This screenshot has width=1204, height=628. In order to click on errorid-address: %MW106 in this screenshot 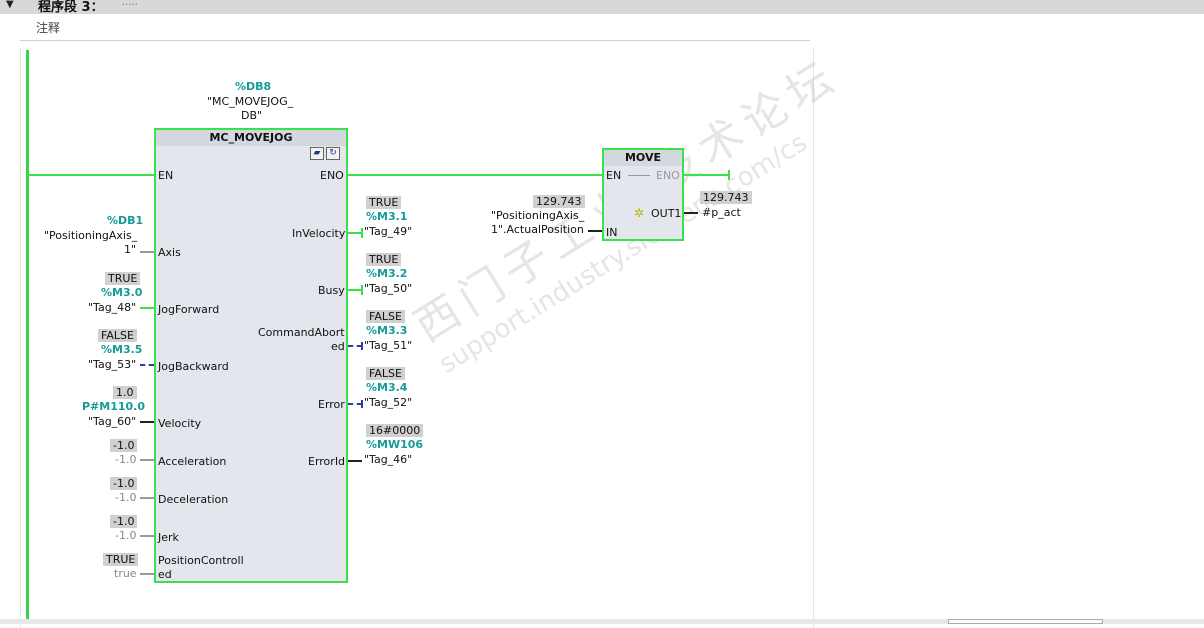, I will do `click(395, 444)`.